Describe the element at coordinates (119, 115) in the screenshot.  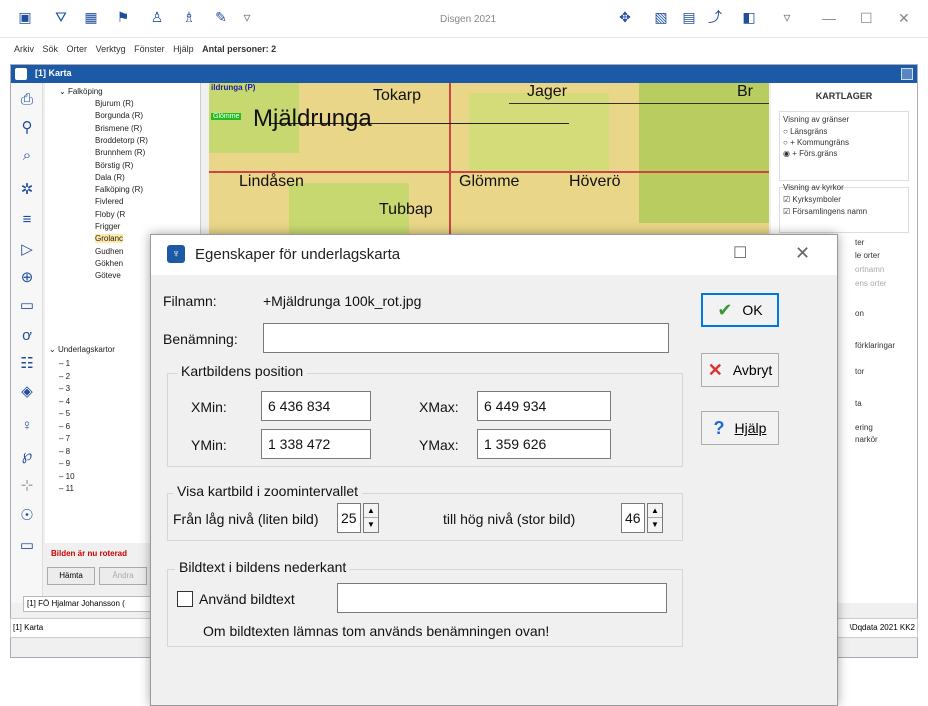
I see `tree-item: Borgunda (R)` at that location.